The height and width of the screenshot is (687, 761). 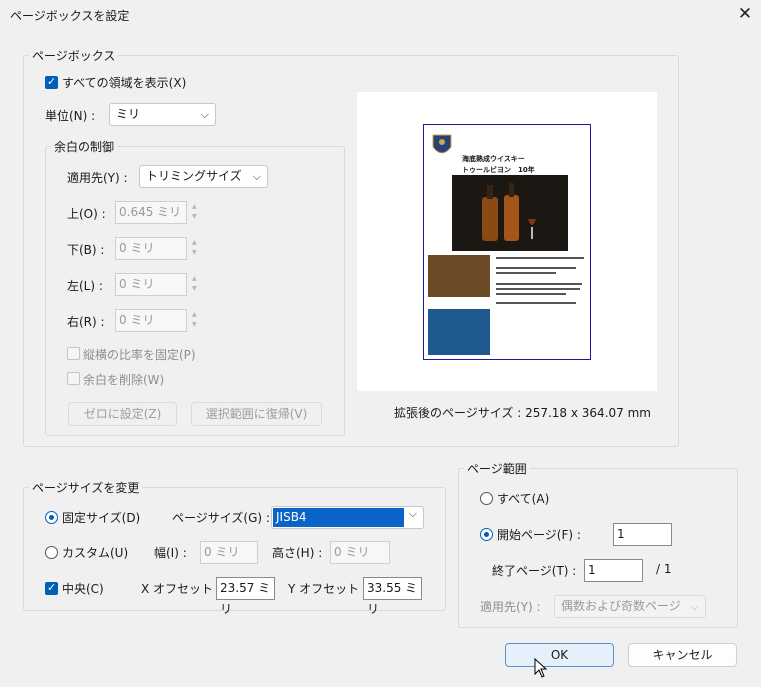 What do you see at coordinates (621, 606) in the screenshot?
I see `range-apply-value: 偶数および奇数ページ` at bounding box center [621, 606].